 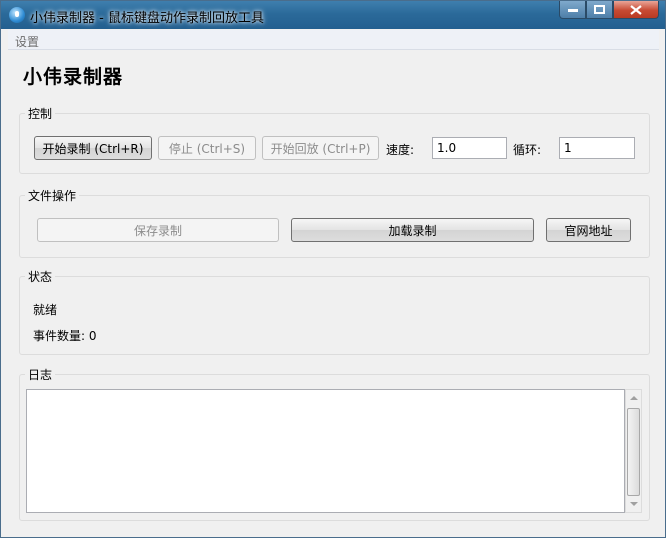 What do you see at coordinates (634, 398) in the screenshot?
I see `scroll-up-icon` at bounding box center [634, 398].